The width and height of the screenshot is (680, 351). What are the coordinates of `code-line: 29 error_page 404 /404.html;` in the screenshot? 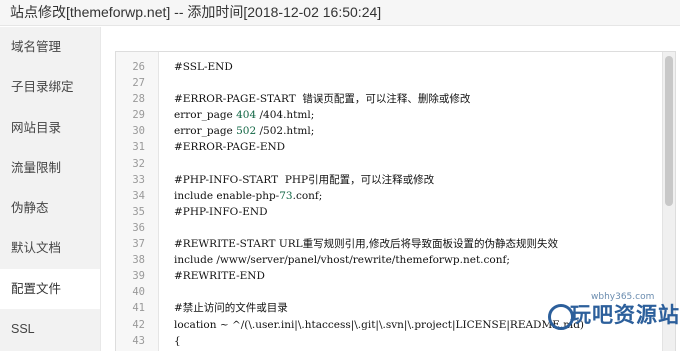 It's located at (395, 115).